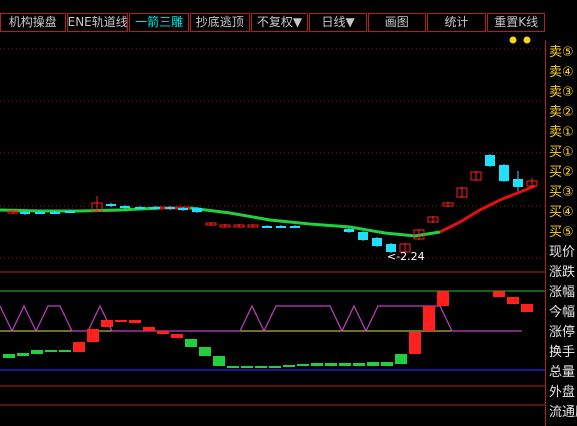  Describe the element at coordinates (279, 22) in the screenshot. I see `toolbar-button-4: 不复权▼` at that location.